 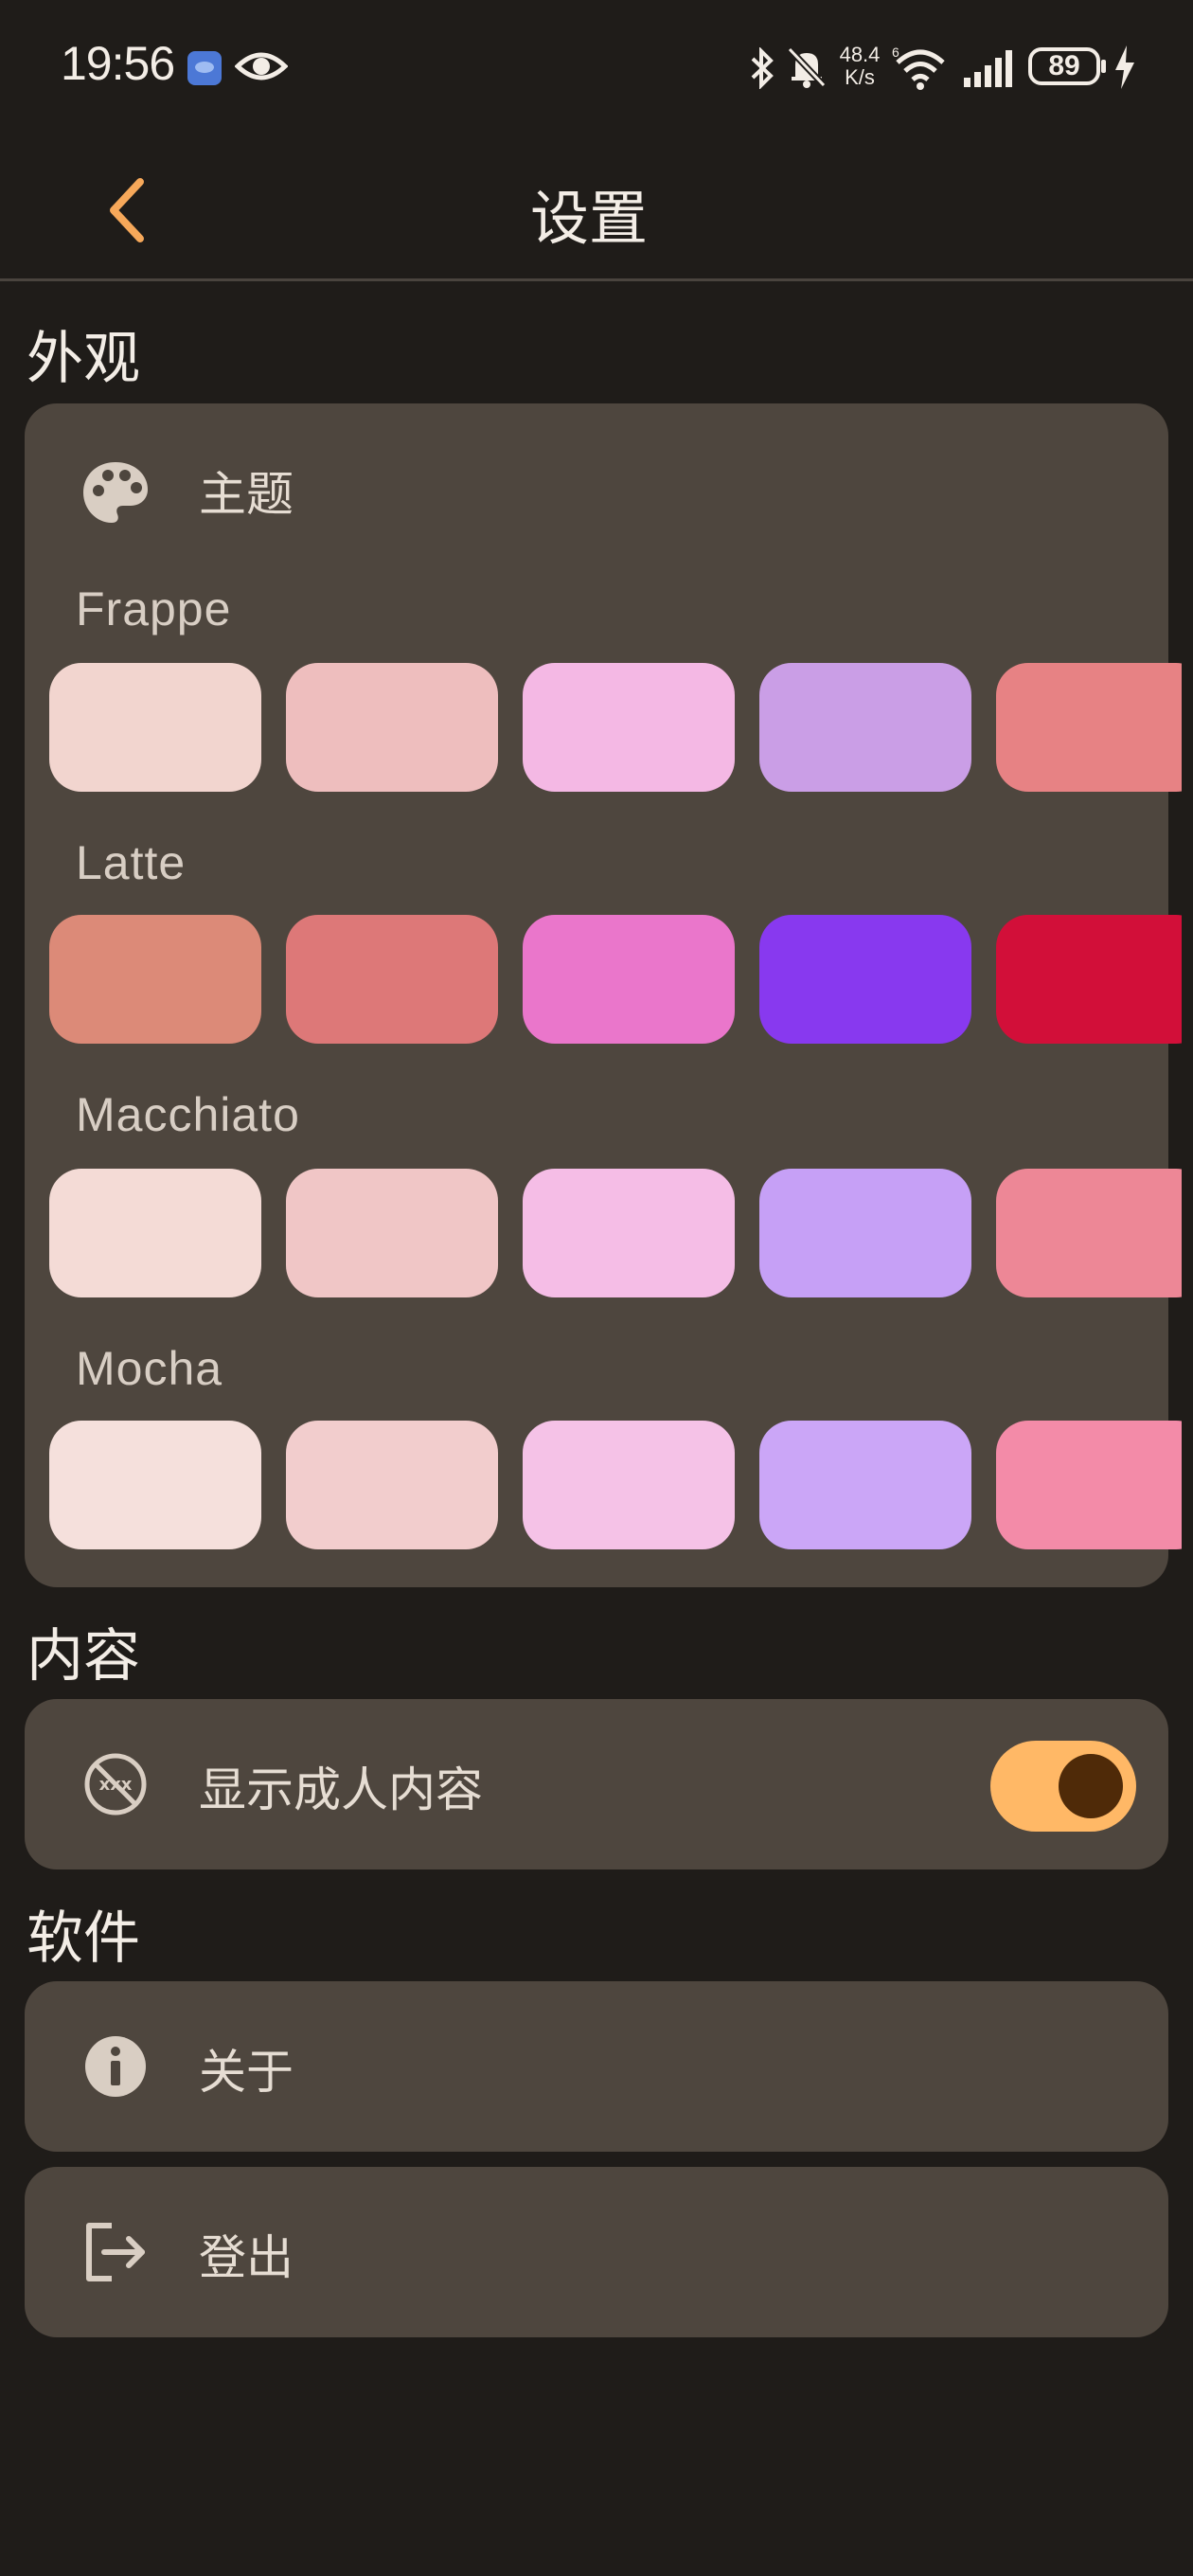 What do you see at coordinates (596, 1784) in the screenshot?
I see `adult-content-row: xxx 显示成人内容` at bounding box center [596, 1784].